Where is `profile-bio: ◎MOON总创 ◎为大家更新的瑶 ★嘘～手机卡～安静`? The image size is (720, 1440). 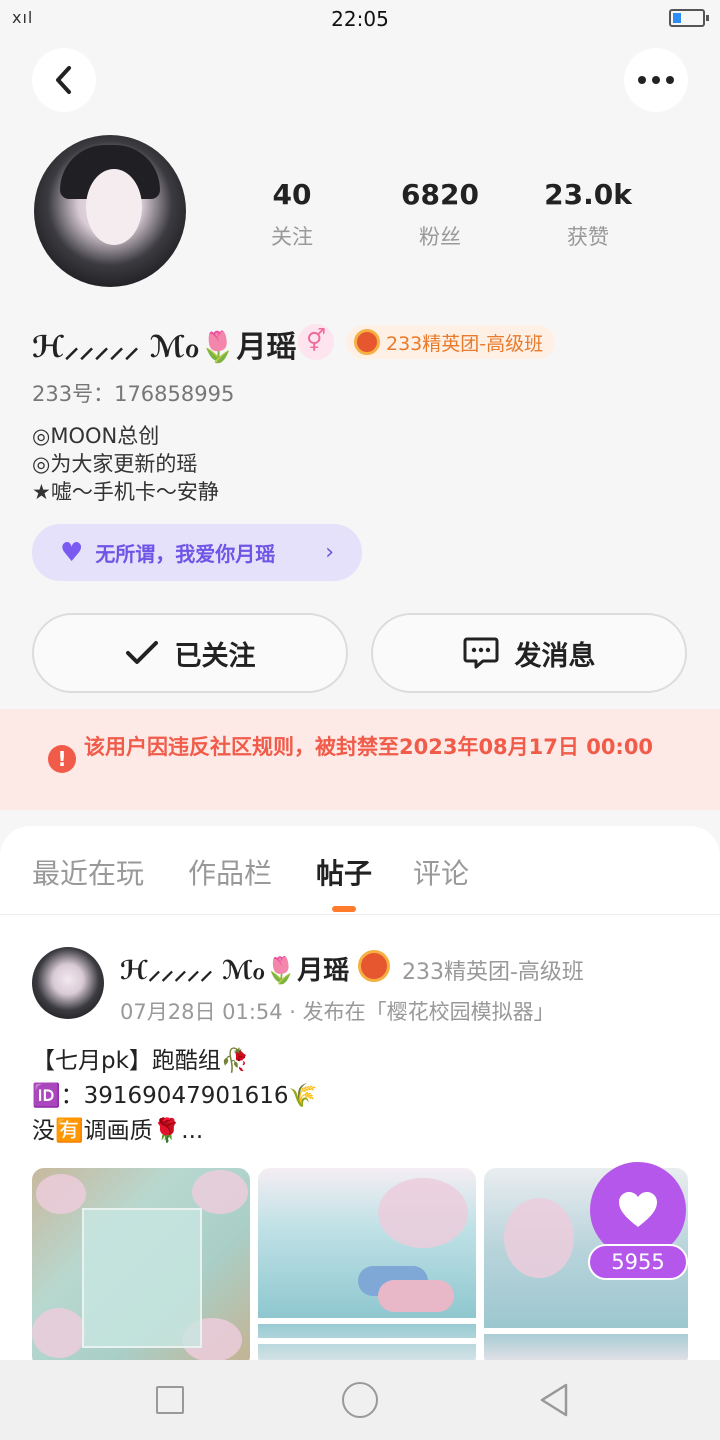 profile-bio: ◎MOON总创 ◎为大家更新的瑶 ★嘘～手机卡～安静 is located at coordinates (125, 464).